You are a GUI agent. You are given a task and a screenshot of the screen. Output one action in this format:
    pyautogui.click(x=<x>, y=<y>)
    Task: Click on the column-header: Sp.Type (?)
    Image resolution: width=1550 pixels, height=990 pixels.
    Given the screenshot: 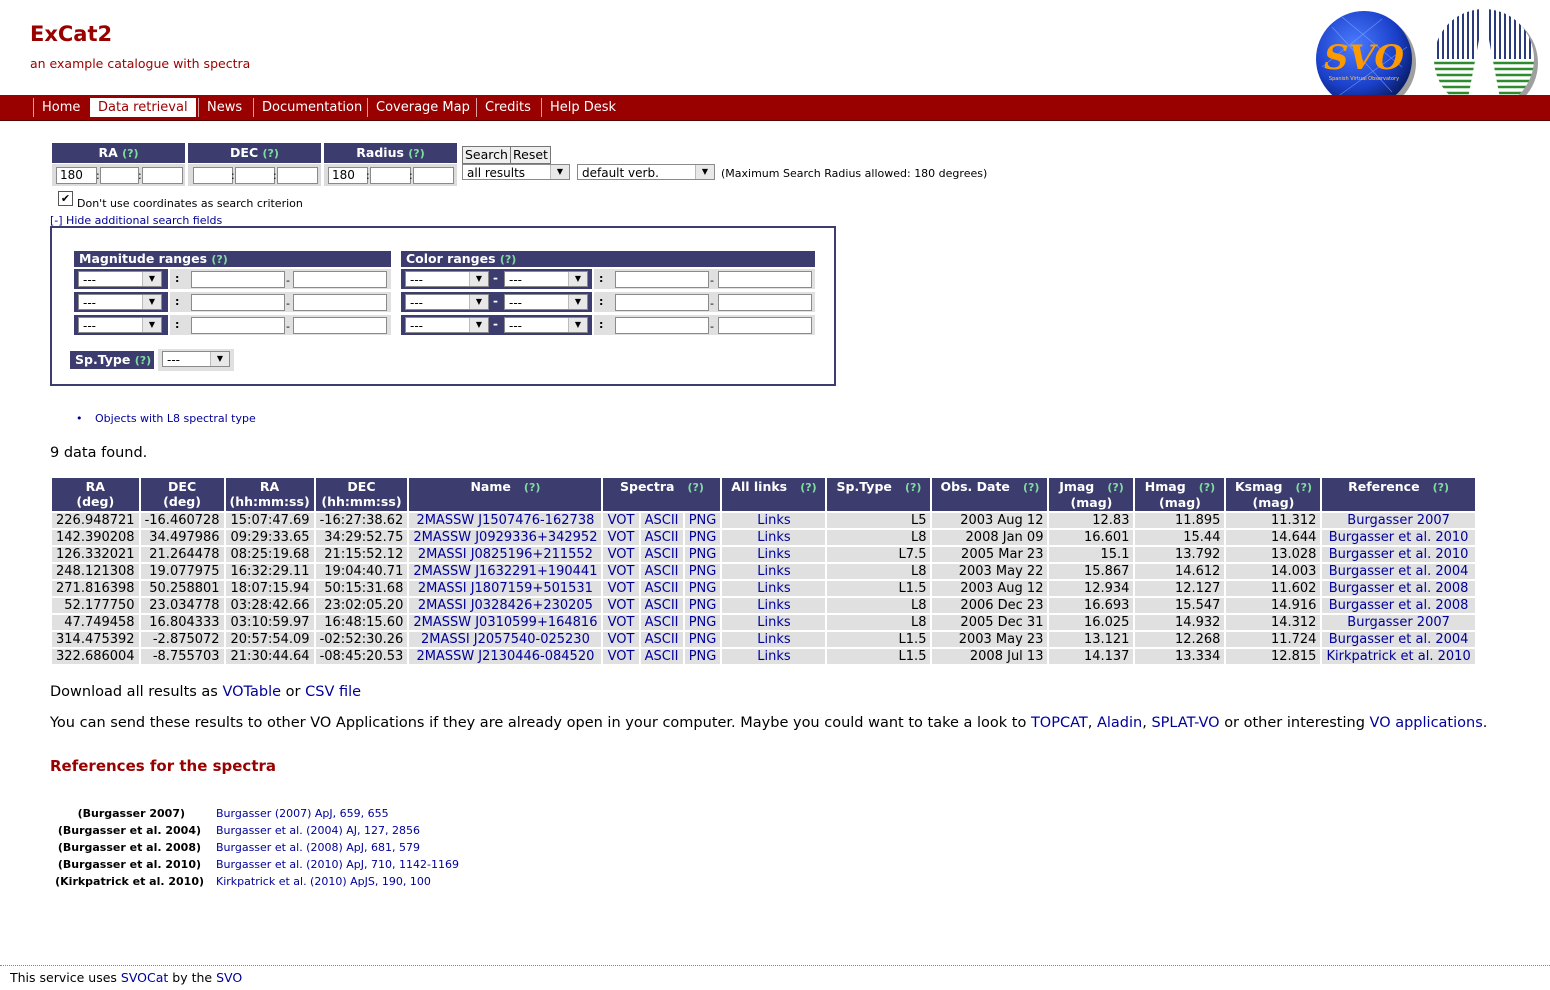 What is the action you would take?
    pyautogui.click(x=879, y=494)
    